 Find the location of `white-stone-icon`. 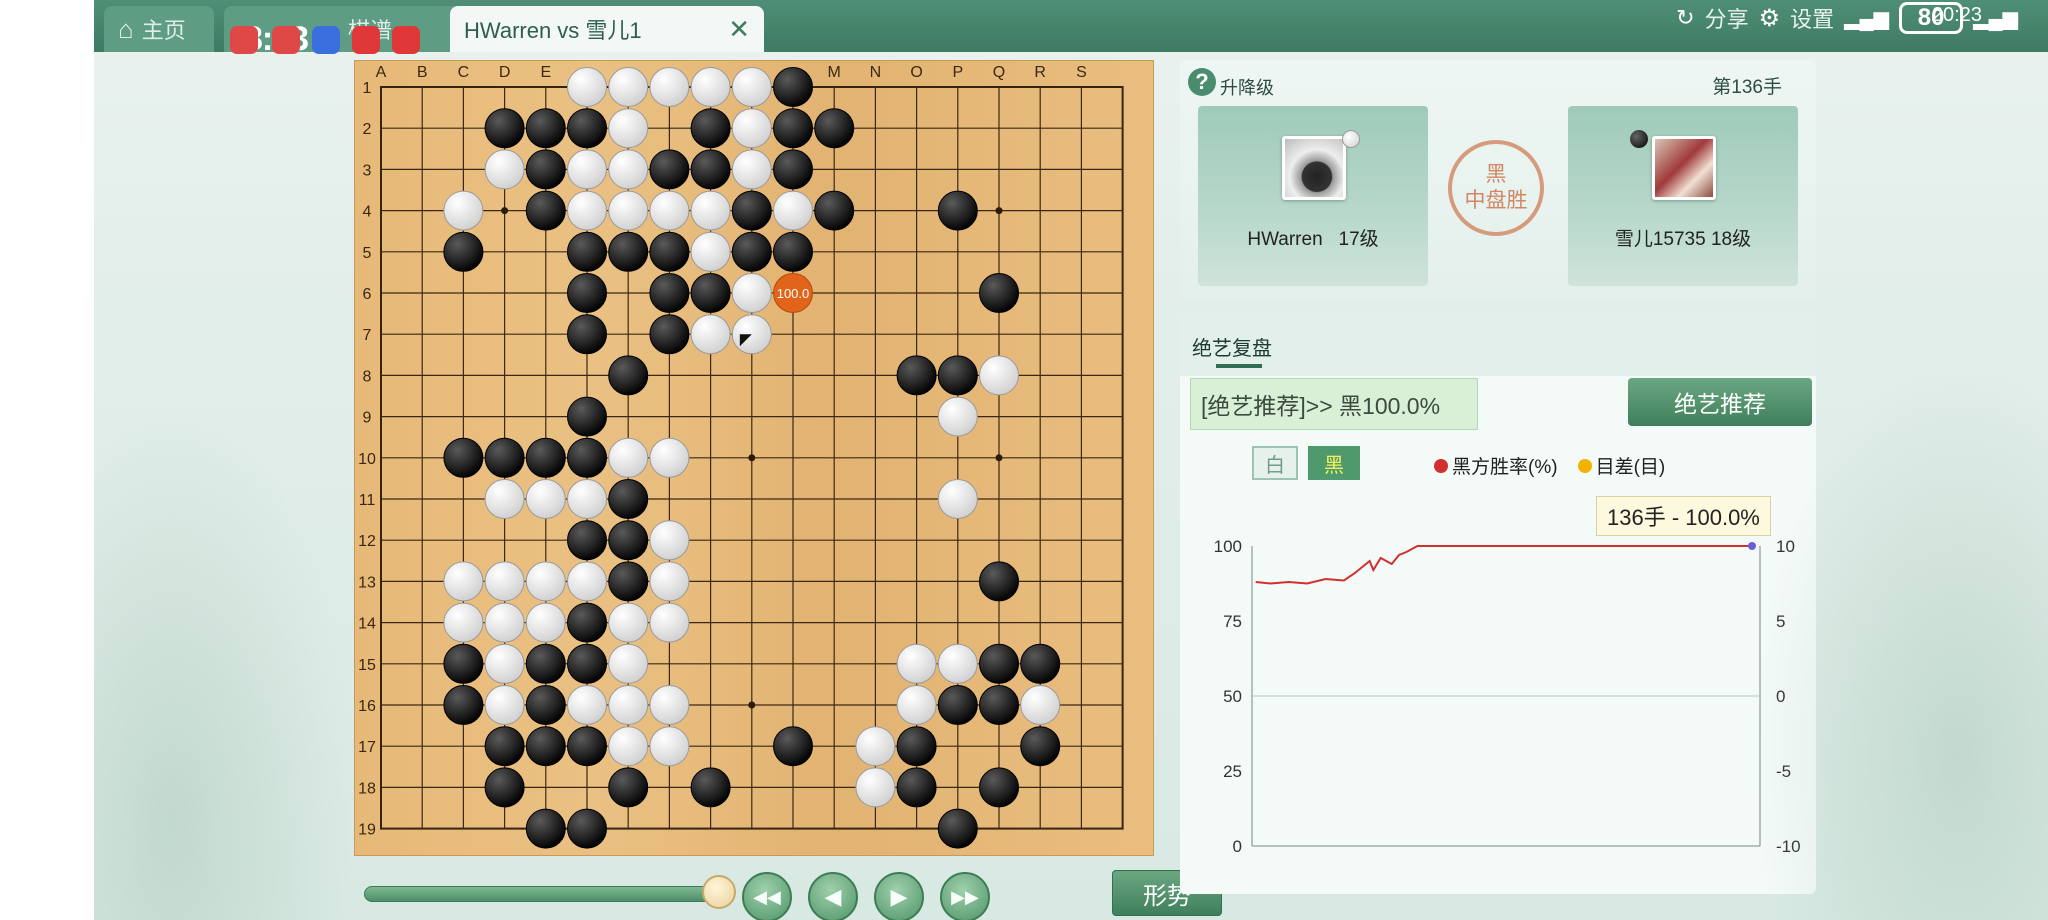

white-stone-icon is located at coordinates (1351, 139).